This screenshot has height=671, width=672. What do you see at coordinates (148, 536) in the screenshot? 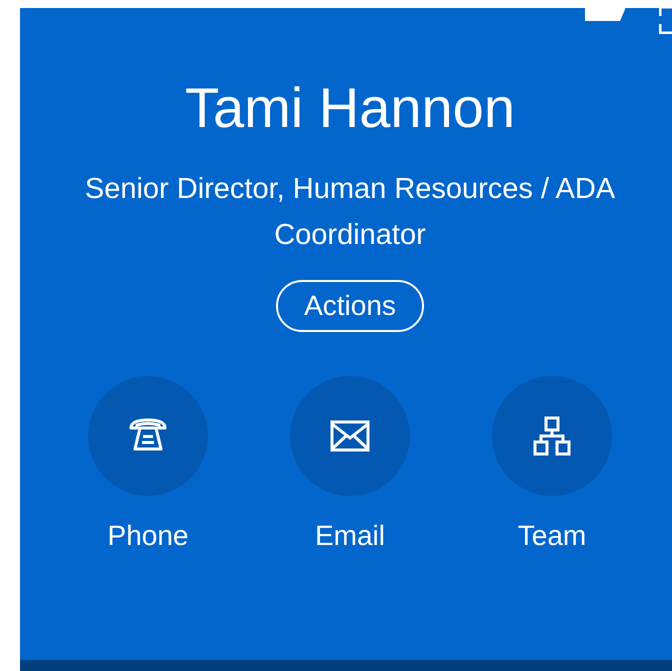
I see `action-label: Phone` at bounding box center [148, 536].